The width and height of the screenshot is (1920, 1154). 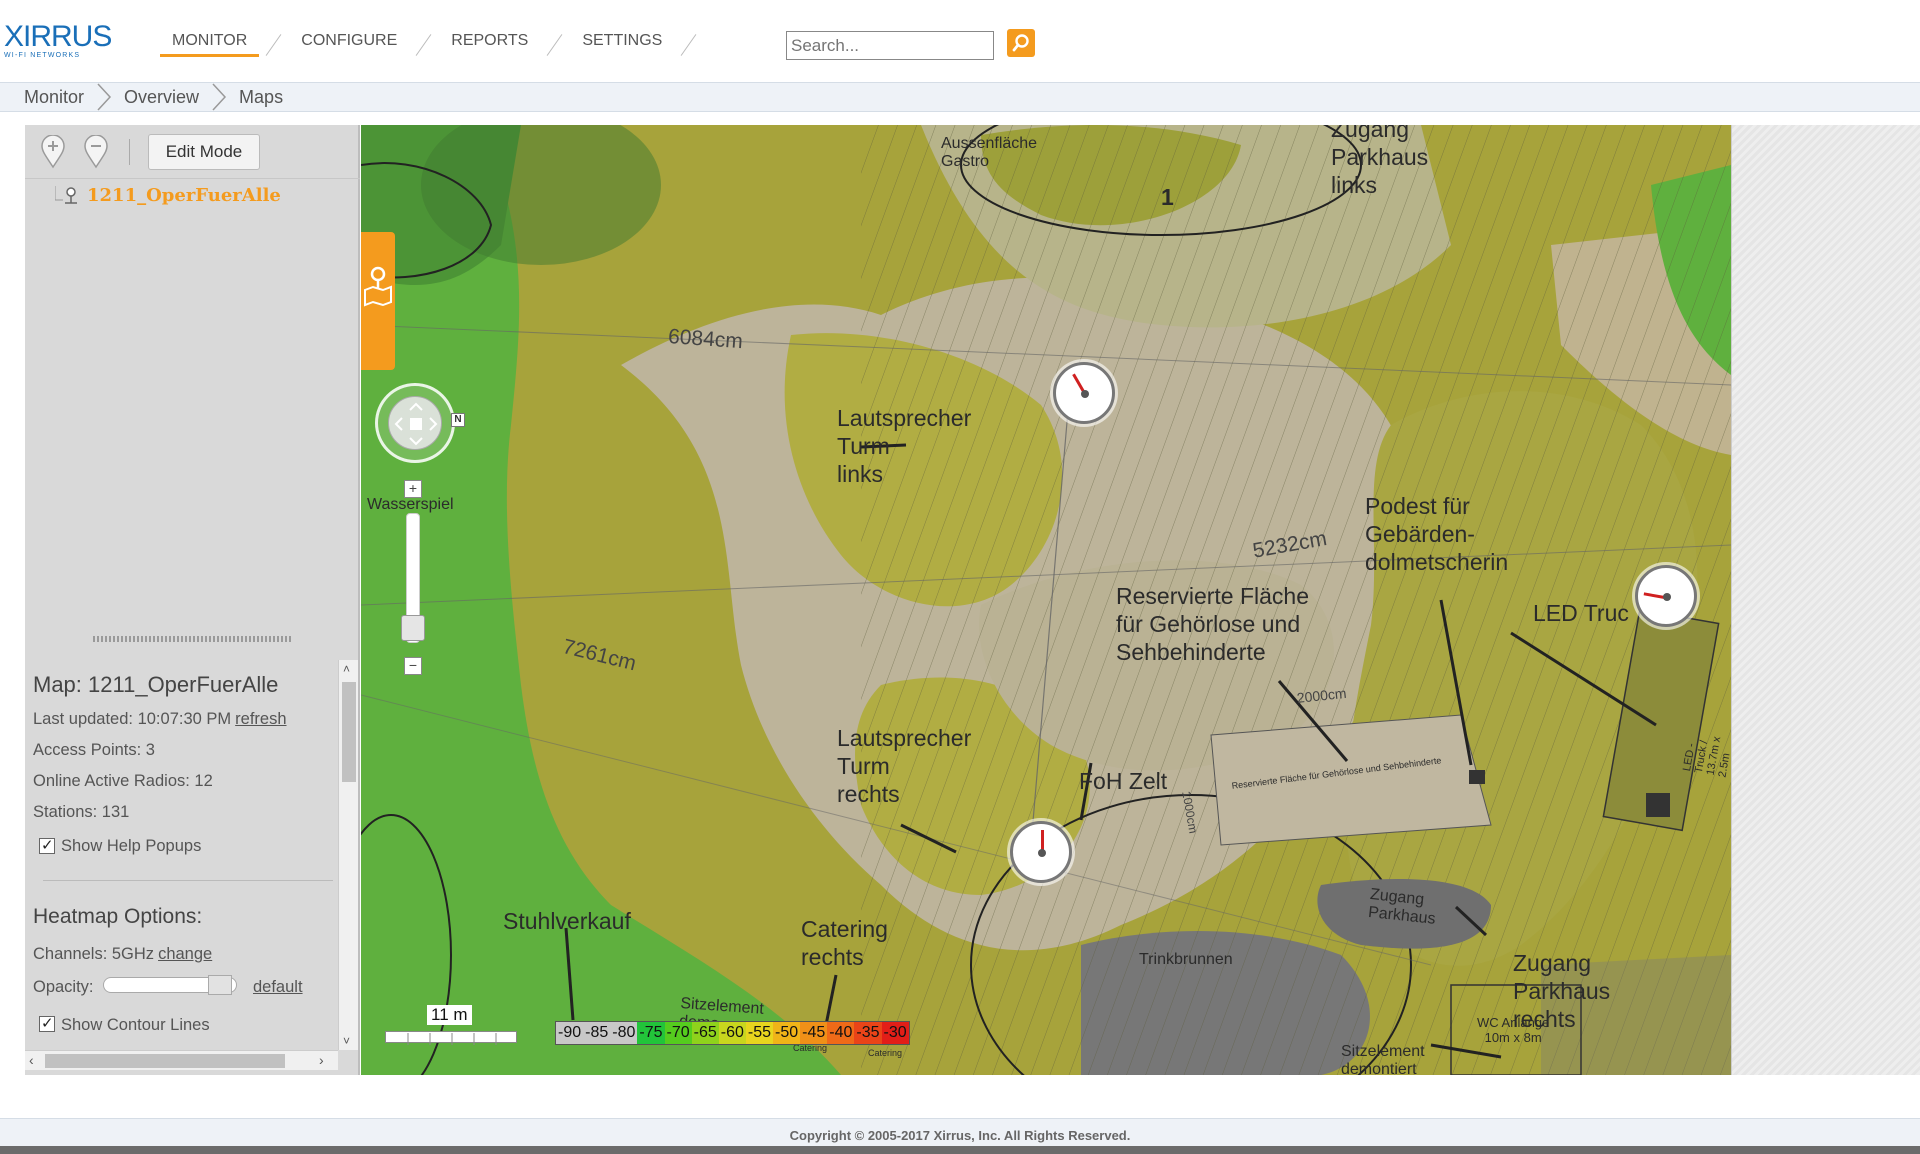 What do you see at coordinates (1825, 600) in the screenshot?
I see `map-right-margin` at bounding box center [1825, 600].